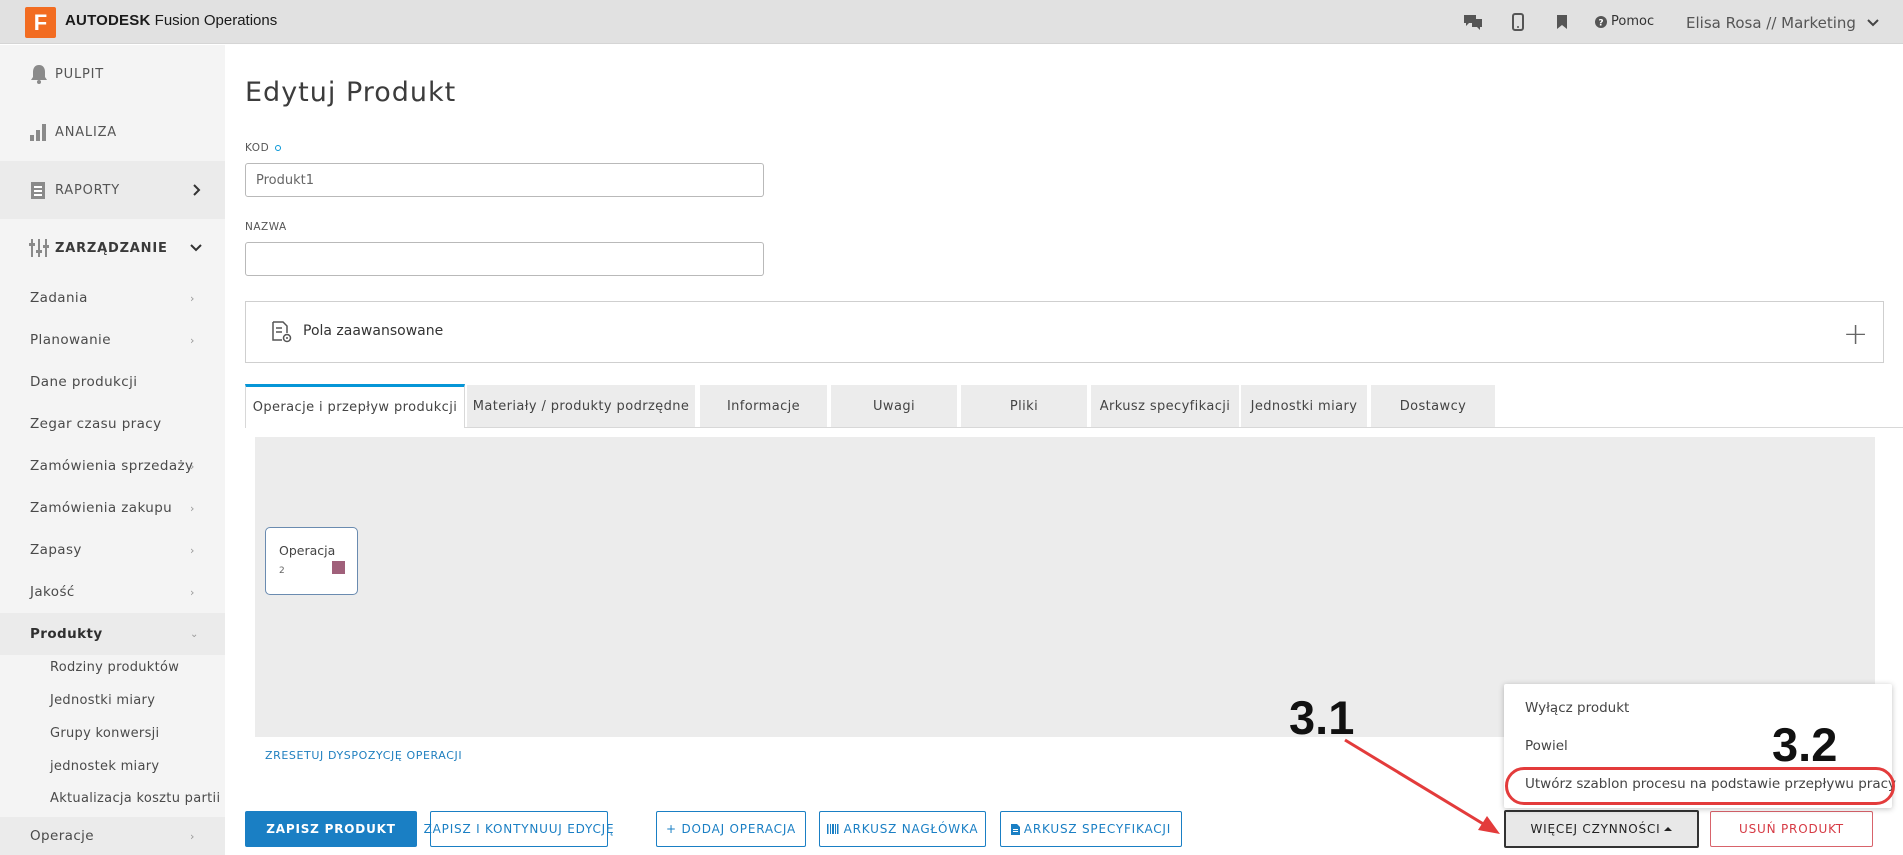  Describe the element at coordinates (112, 74) in the screenshot. I see `sidebar-item-pulpit: PULPIT` at that location.